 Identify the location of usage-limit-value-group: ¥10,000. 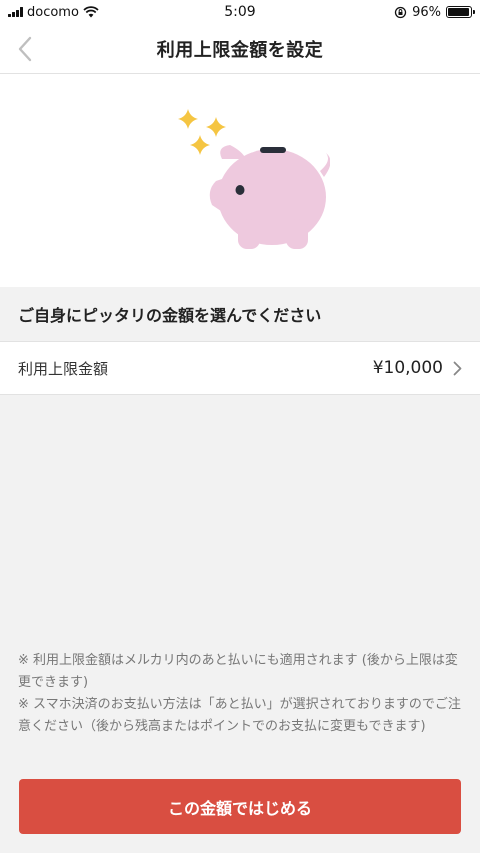
(417, 368).